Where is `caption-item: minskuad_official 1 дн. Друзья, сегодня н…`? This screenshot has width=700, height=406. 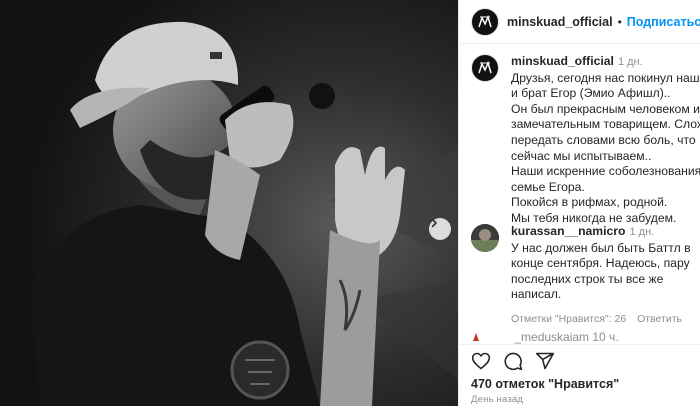
caption-item: minskuad_official 1 дн. Друзья, сегодня н… is located at coordinates (585, 140).